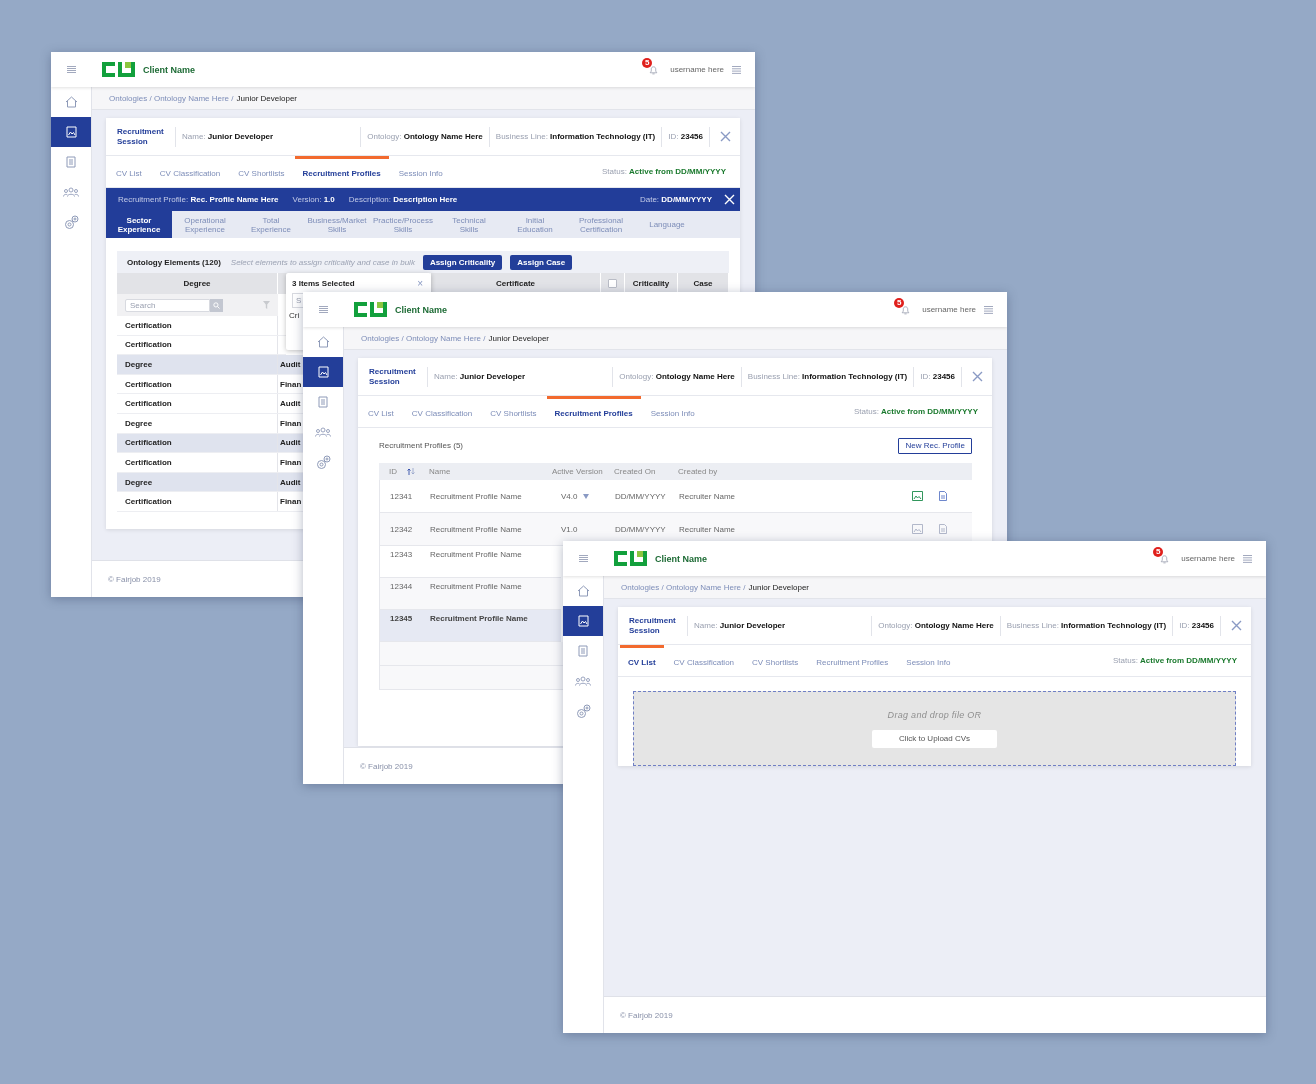 This screenshot has height=1084, width=1316. I want to click on table-cell: Degree, so click(197, 364).